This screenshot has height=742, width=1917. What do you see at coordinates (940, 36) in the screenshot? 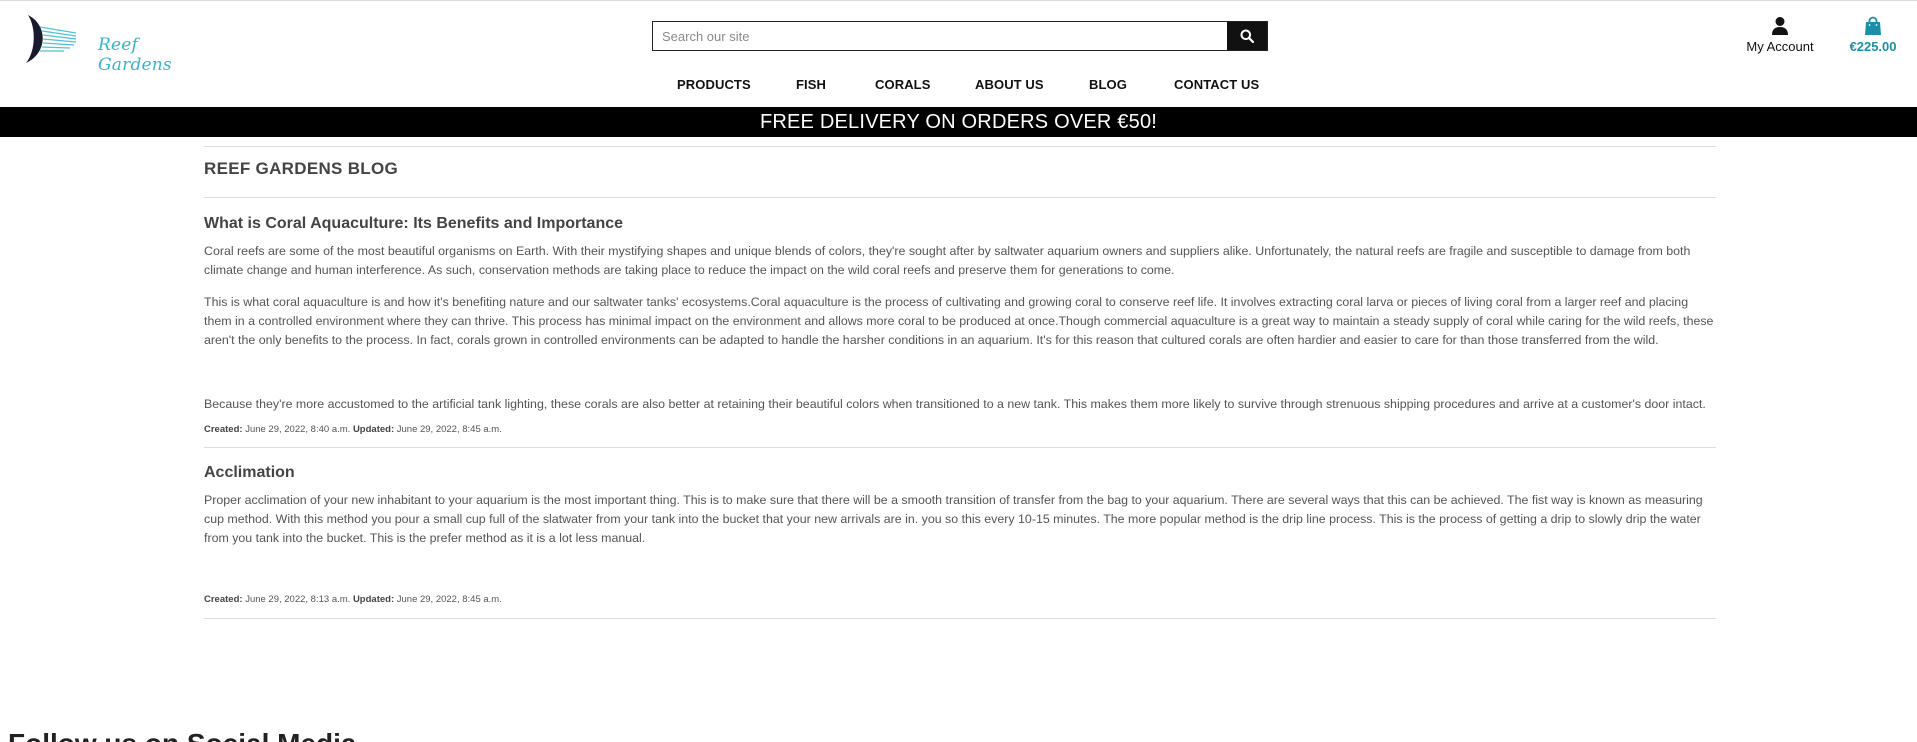
I see `search-input` at bounding box center [940, 36].